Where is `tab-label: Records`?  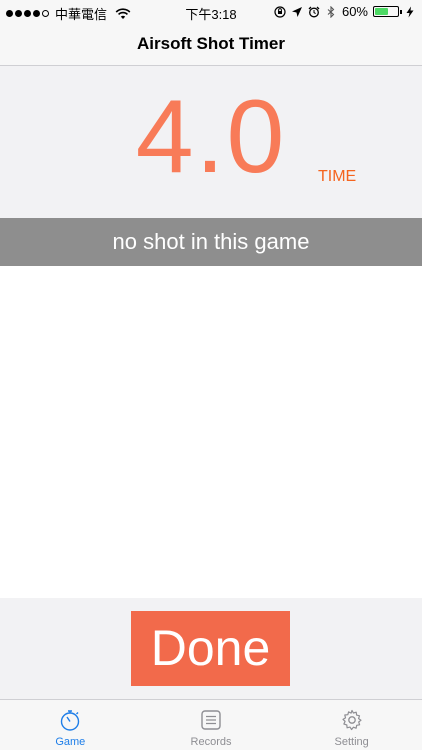
tab-label: Records is located at coordinates (211, 742).